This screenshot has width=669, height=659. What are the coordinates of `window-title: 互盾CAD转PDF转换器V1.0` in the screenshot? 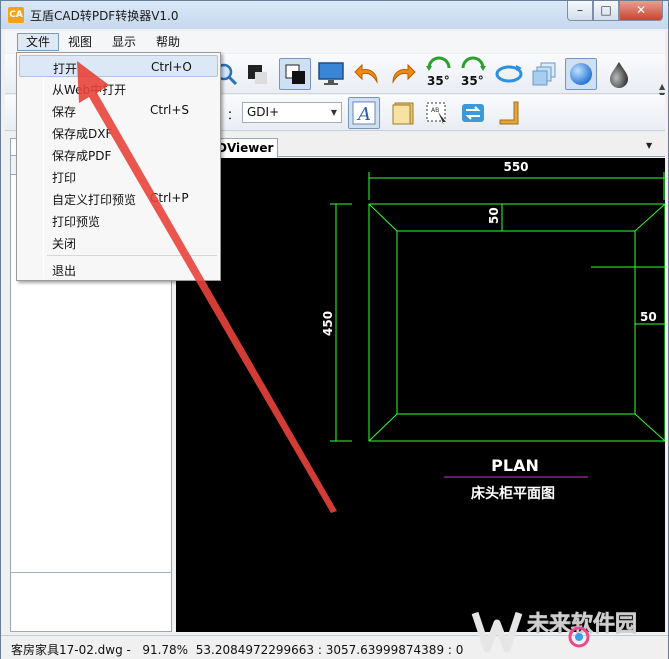 It's located at (104, 16).